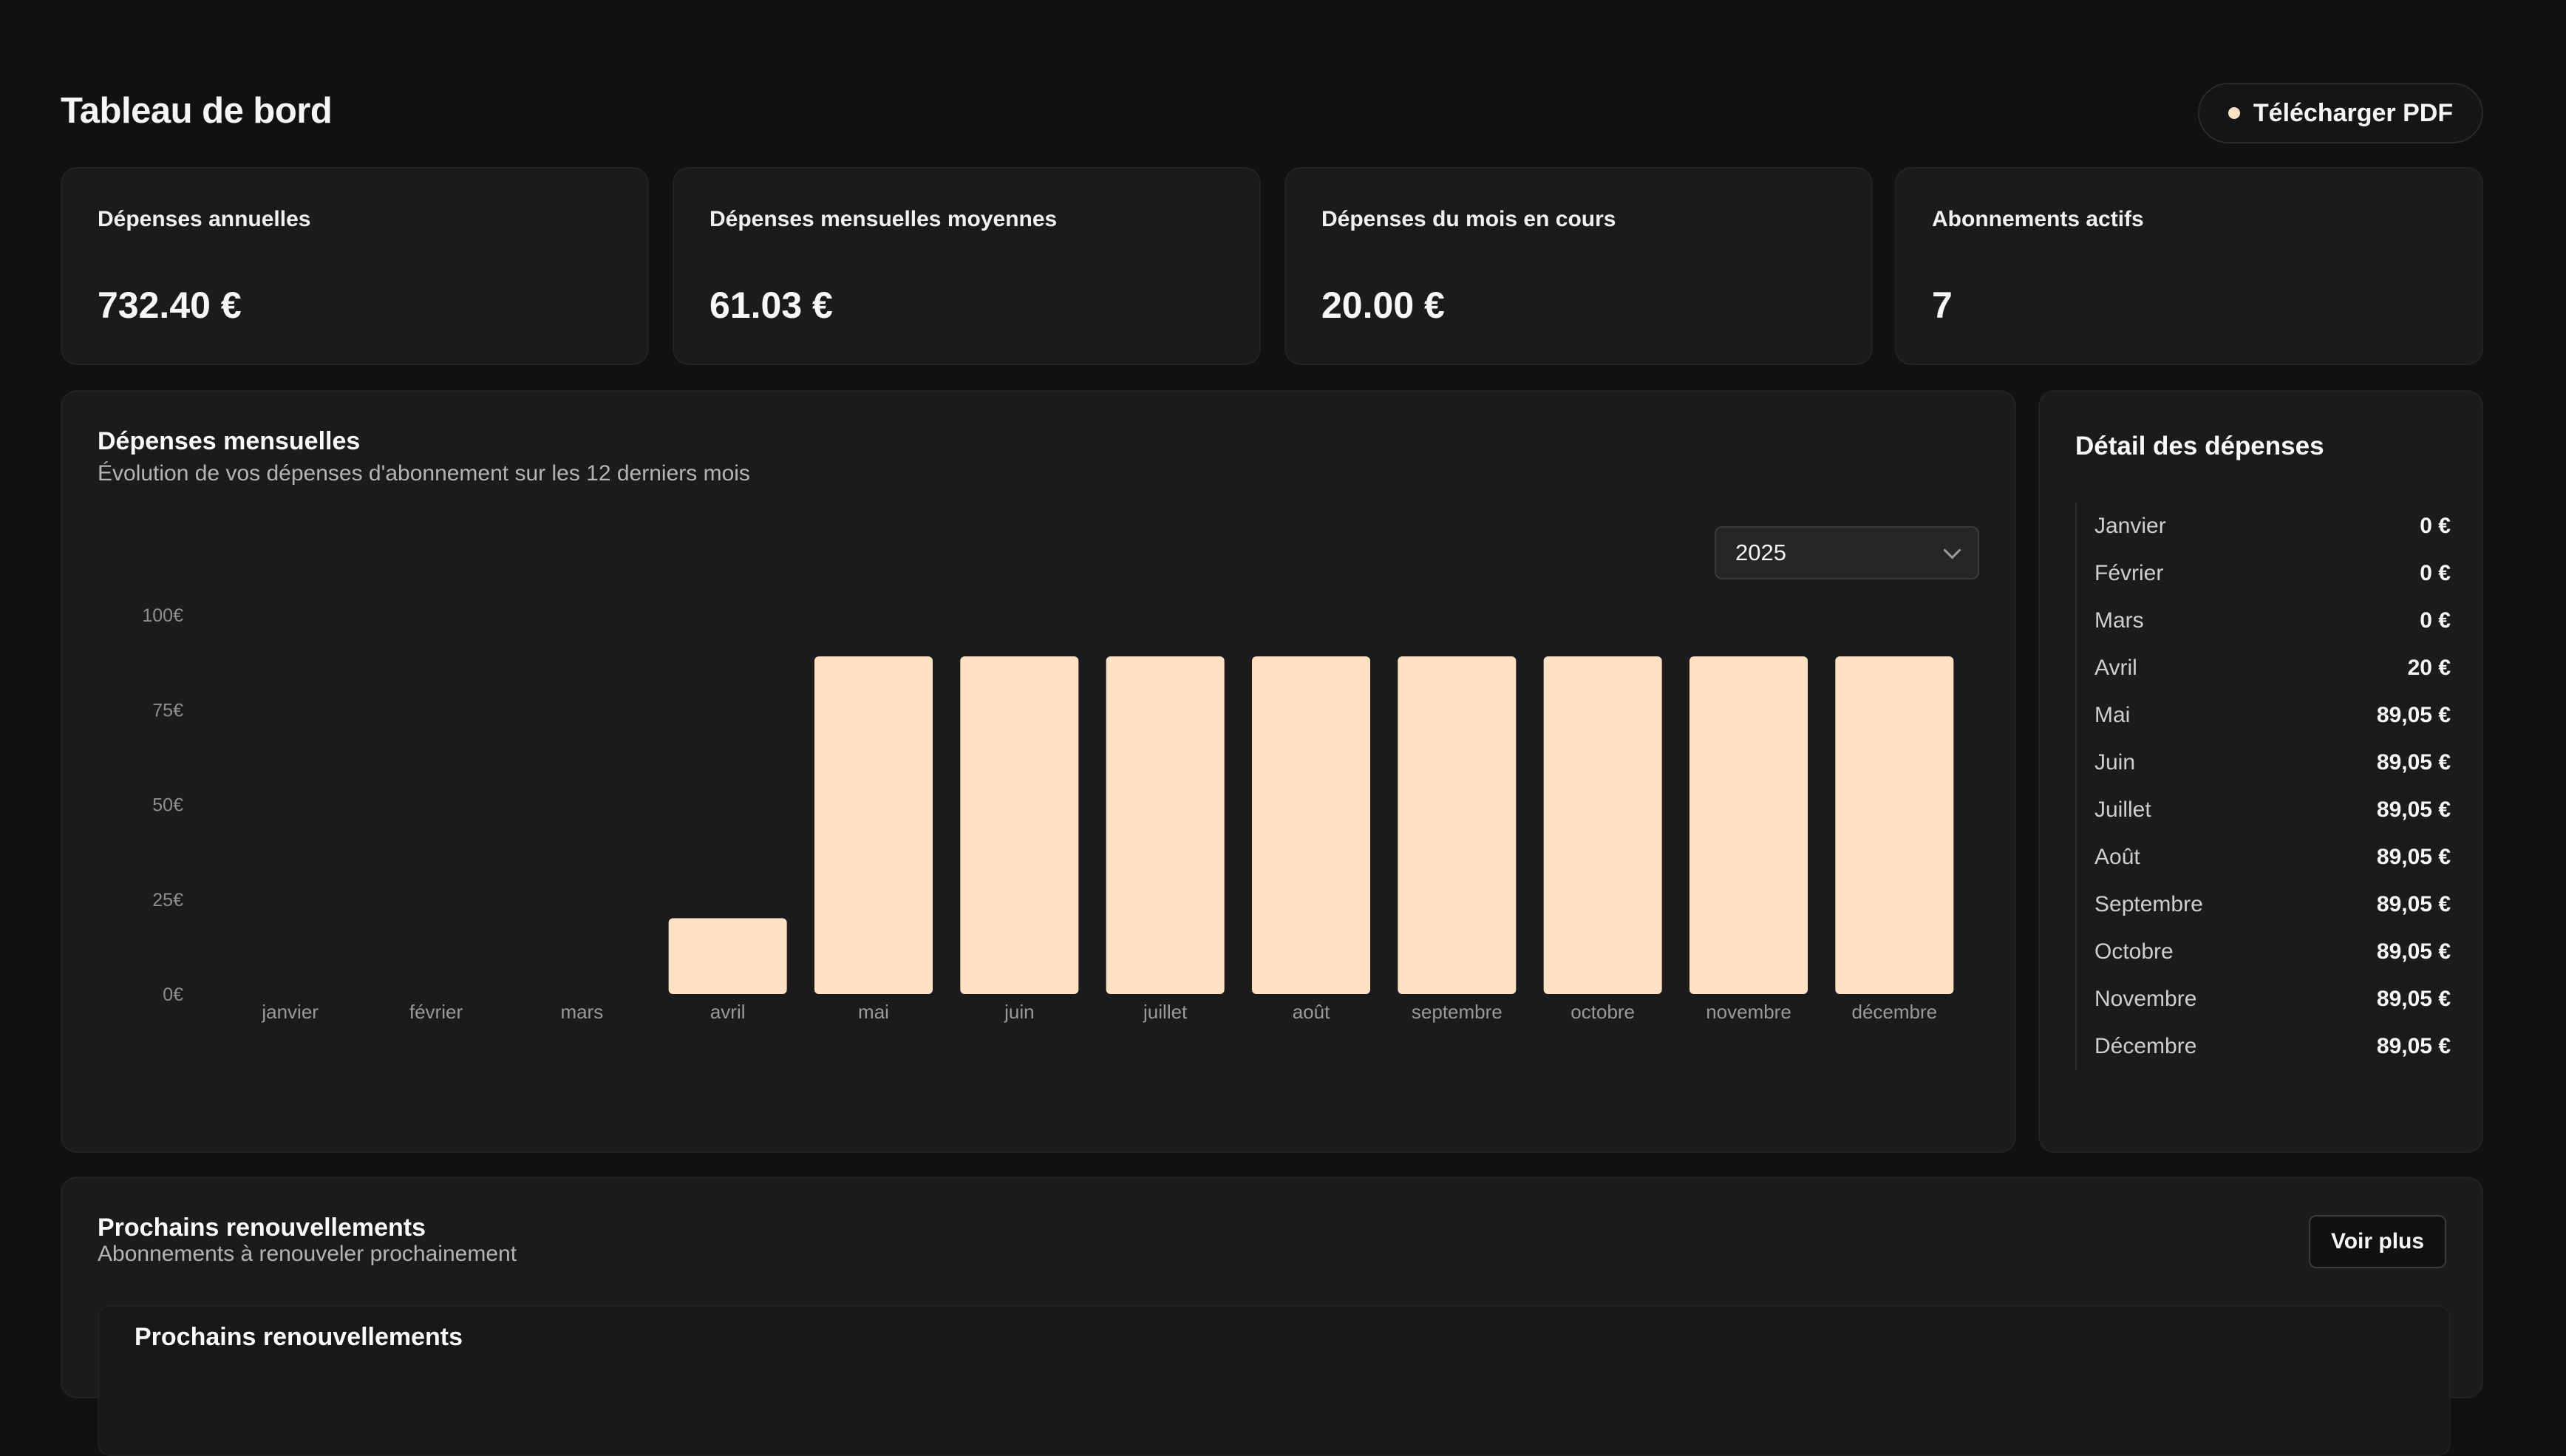  Describe the element at coordinates (2264, 999) in the screenshot. I see `detail-row: Novembre 89,05 €` at that location.